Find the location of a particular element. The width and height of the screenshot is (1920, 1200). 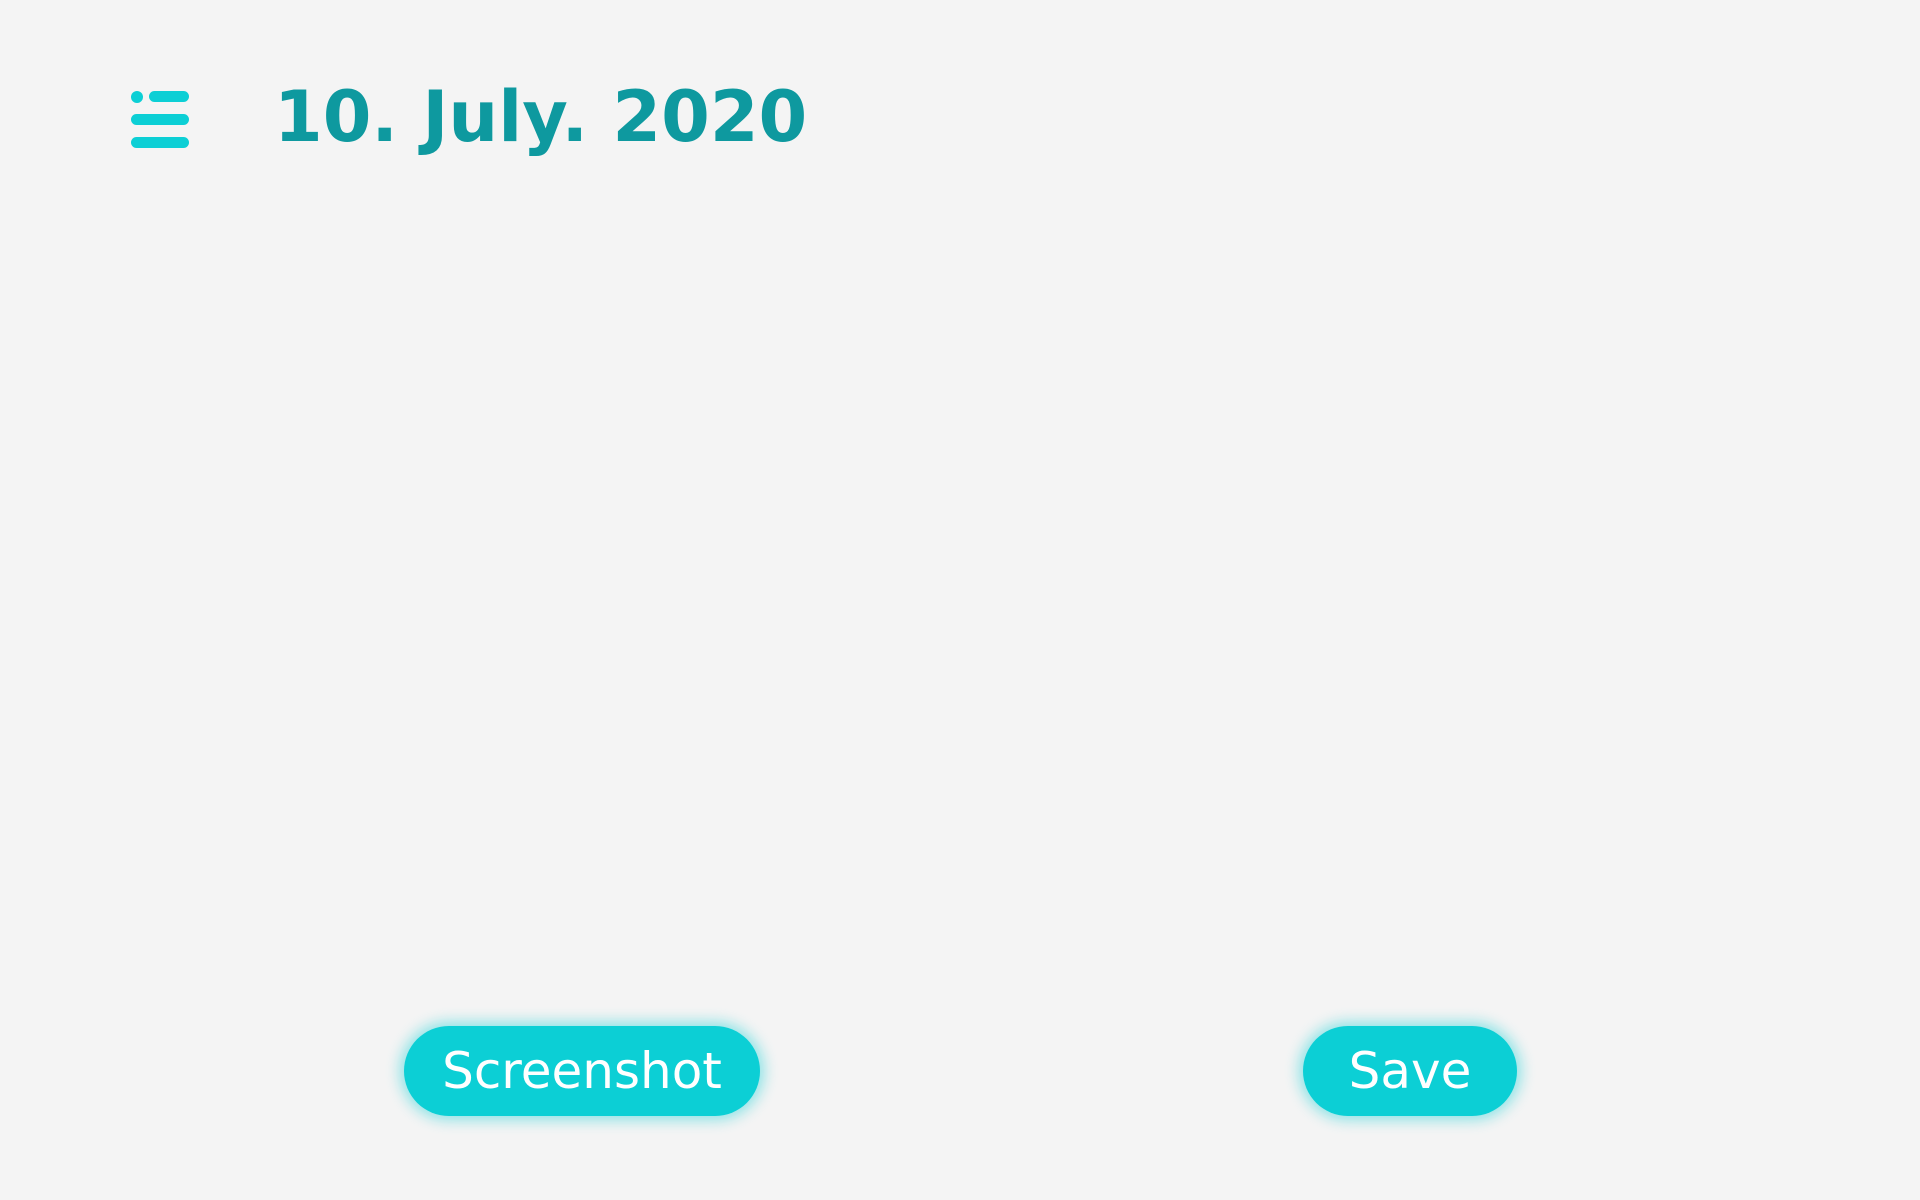

screenshot-button: Screenshot is located at coordinates (582, 1071).